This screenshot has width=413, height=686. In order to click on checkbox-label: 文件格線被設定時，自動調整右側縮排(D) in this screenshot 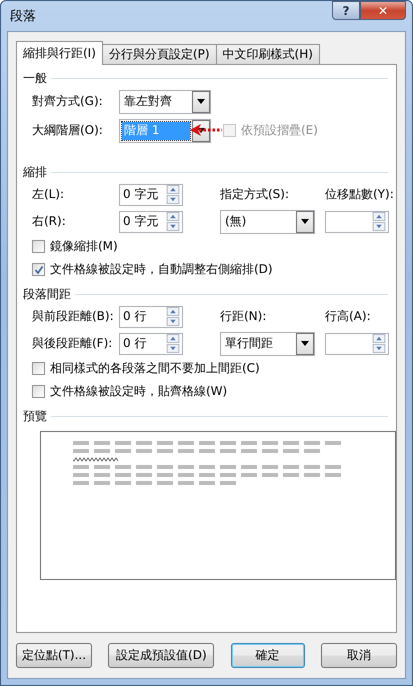, I will do `click(161, 269)`.